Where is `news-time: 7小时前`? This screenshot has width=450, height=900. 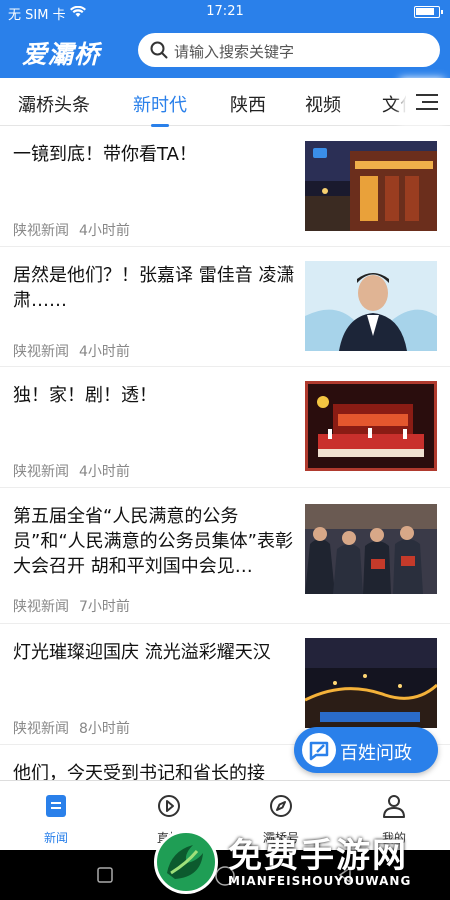
news-time: 7小时前 is located at coordinates (104, 607).